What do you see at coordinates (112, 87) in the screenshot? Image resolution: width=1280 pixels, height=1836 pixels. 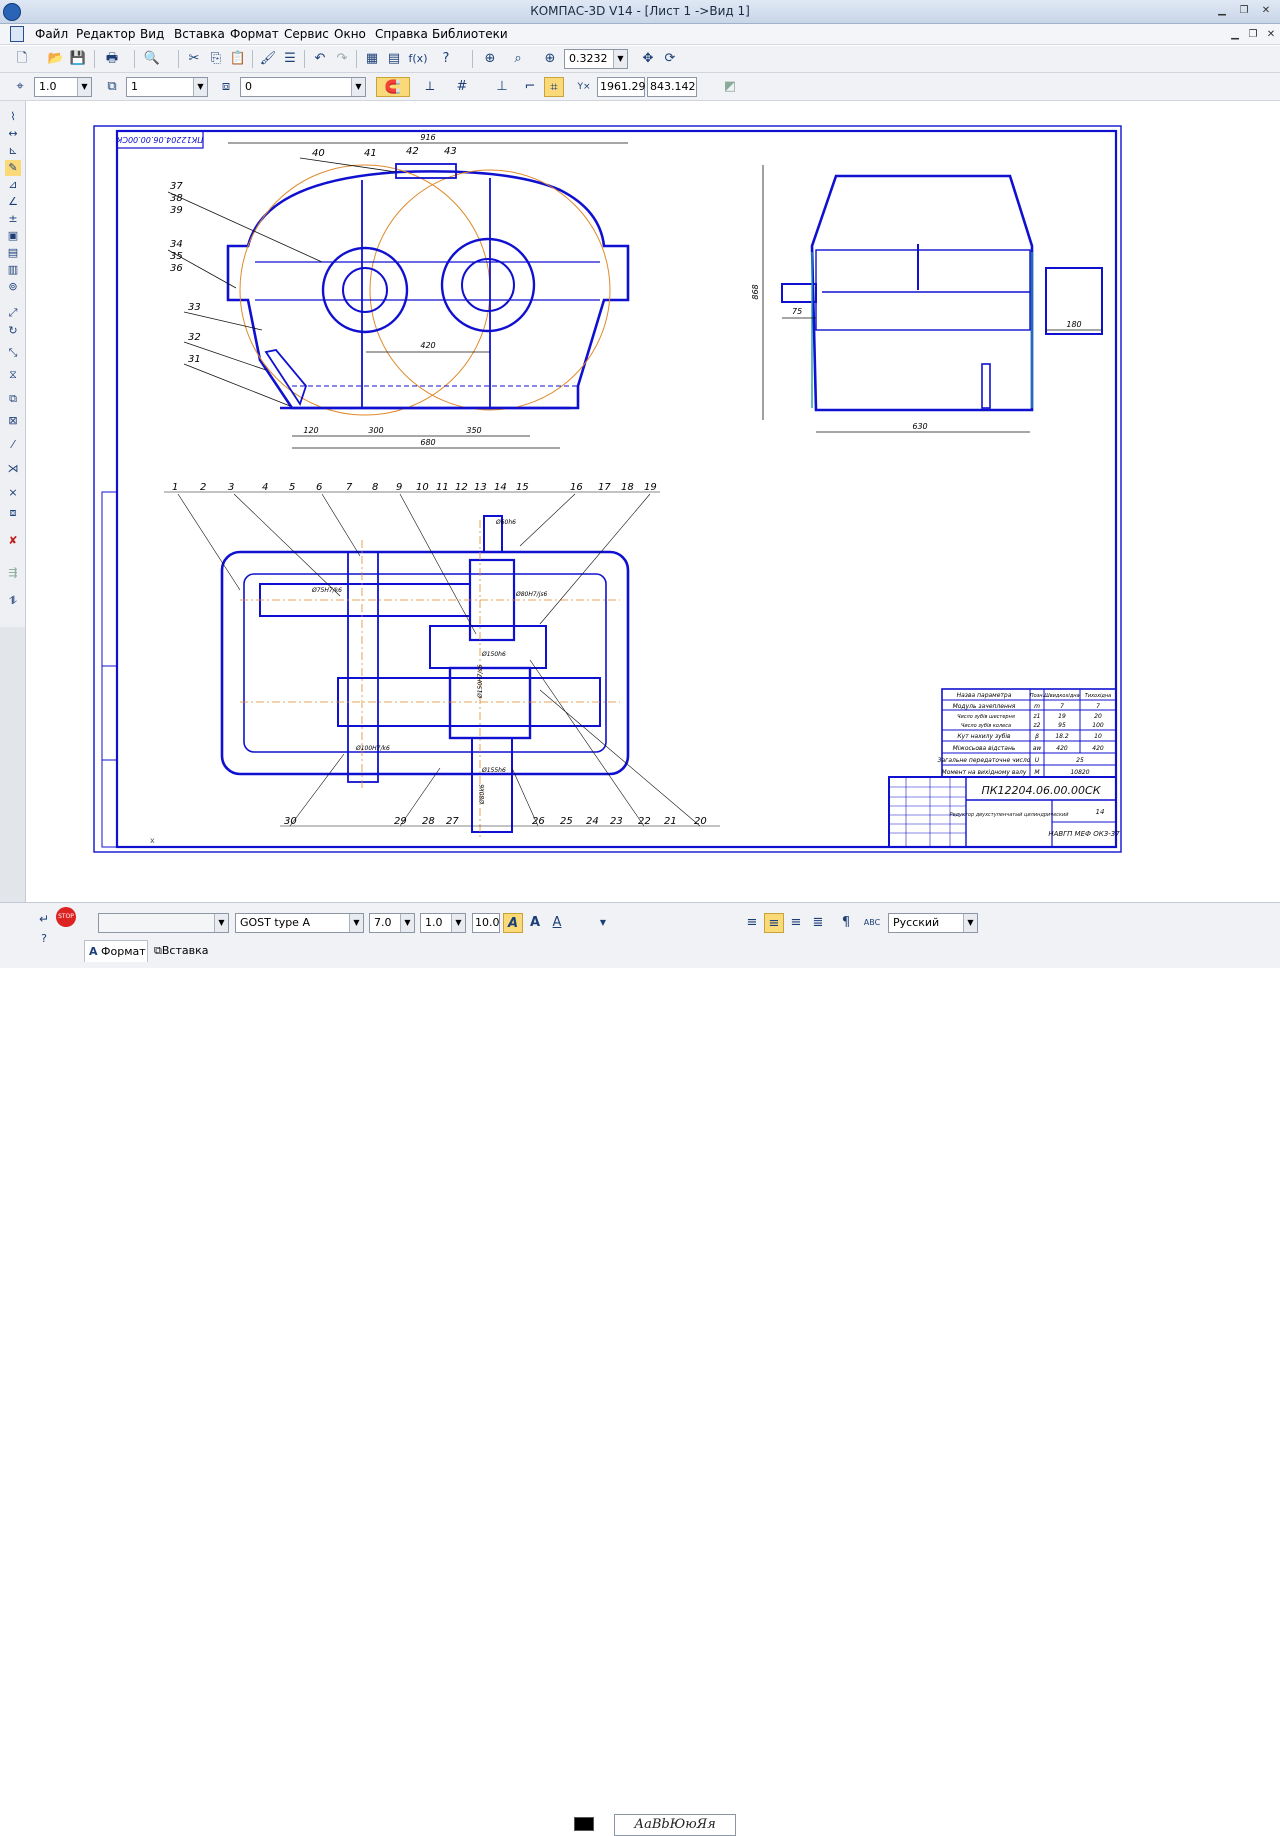 I see `view-state-icon: ⧉` at bounding box center [112, 87].